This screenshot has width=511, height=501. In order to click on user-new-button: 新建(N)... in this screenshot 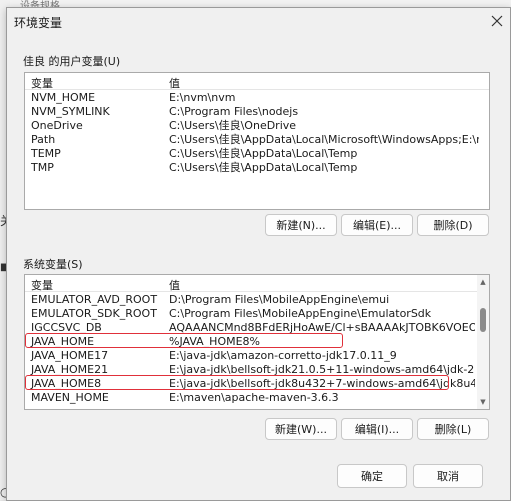, I will do `click(301, 225)`.